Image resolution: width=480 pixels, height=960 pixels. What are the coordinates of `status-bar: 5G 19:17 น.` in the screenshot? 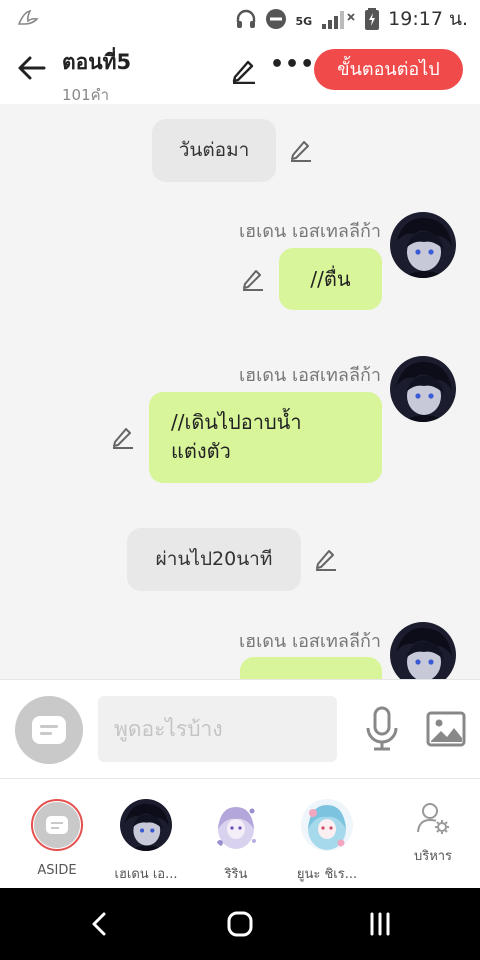 It's located at (240, 19).